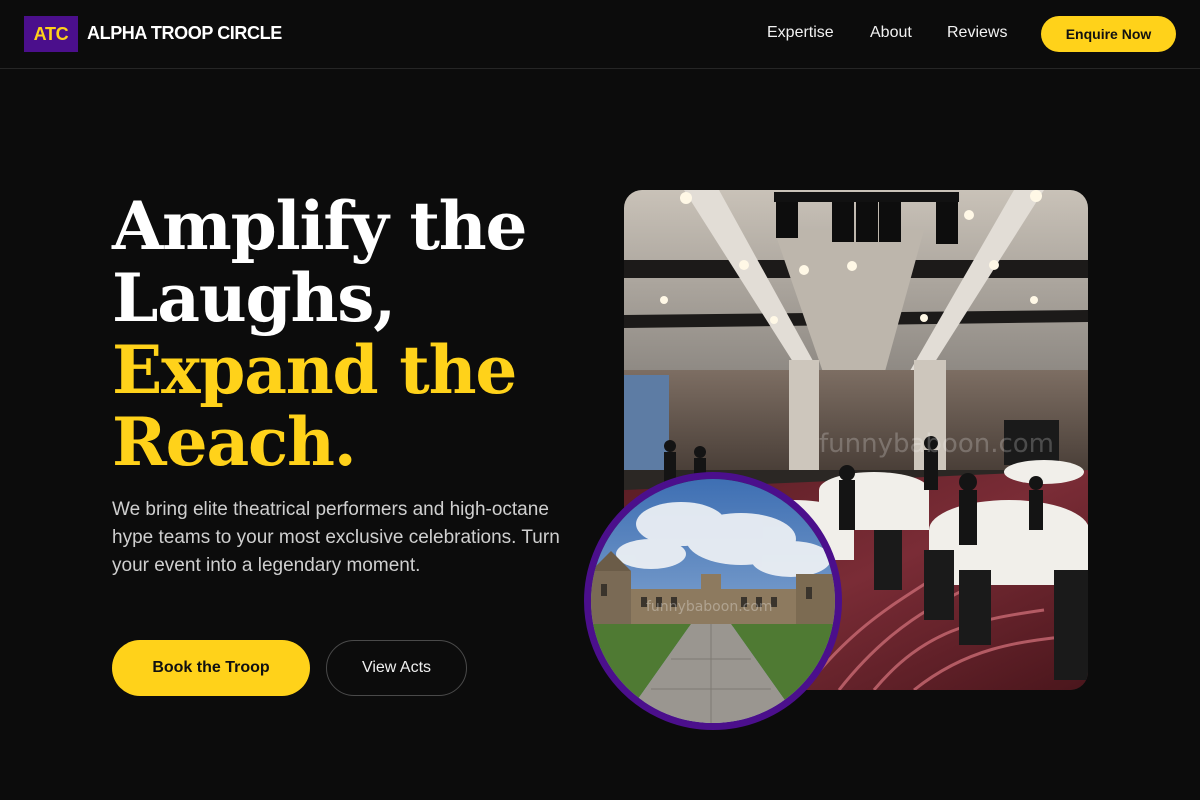 The height and width of the screenshot is (800, 1200). Describe the element at coordinates (234, 442) in the screenshot. I see `headline-line-4: Reach.` at that location.